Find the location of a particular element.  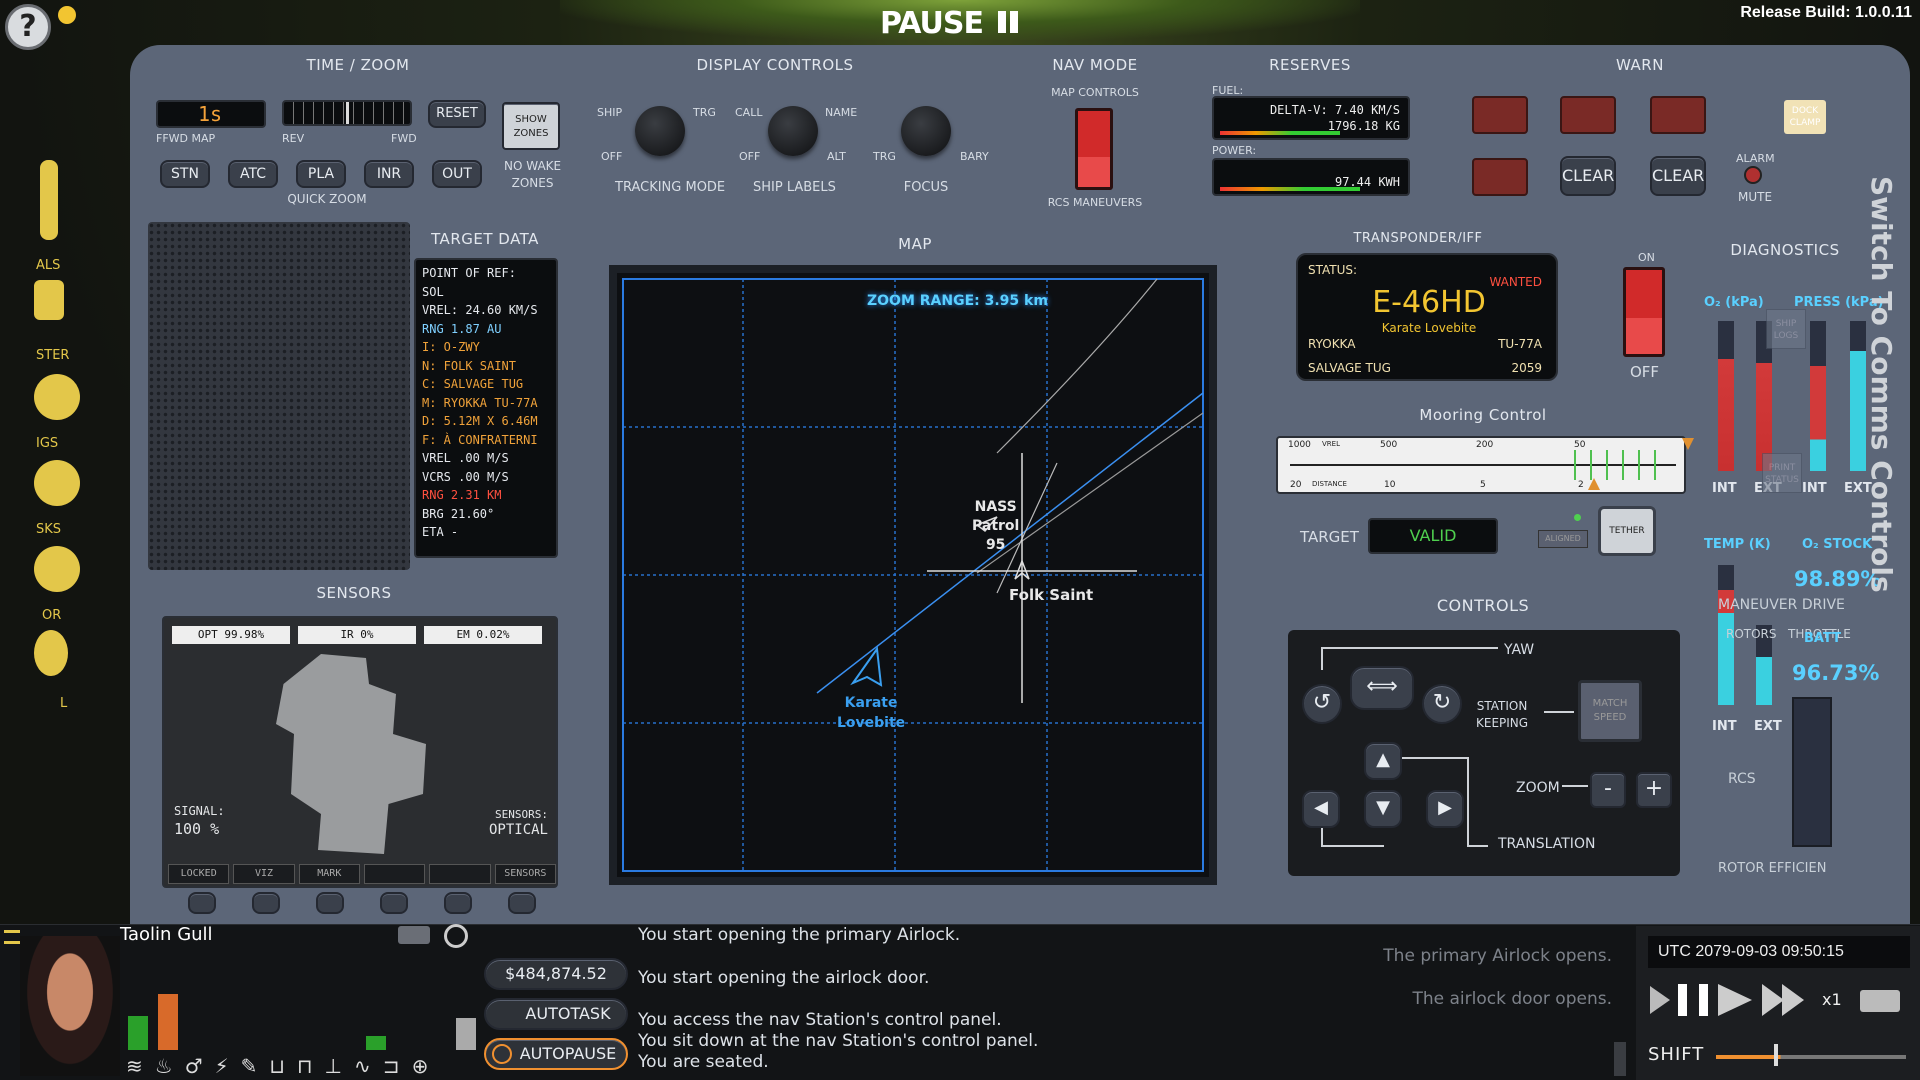

sensor-tab-sensors: SENSORS is located at coordinates (525, 874).